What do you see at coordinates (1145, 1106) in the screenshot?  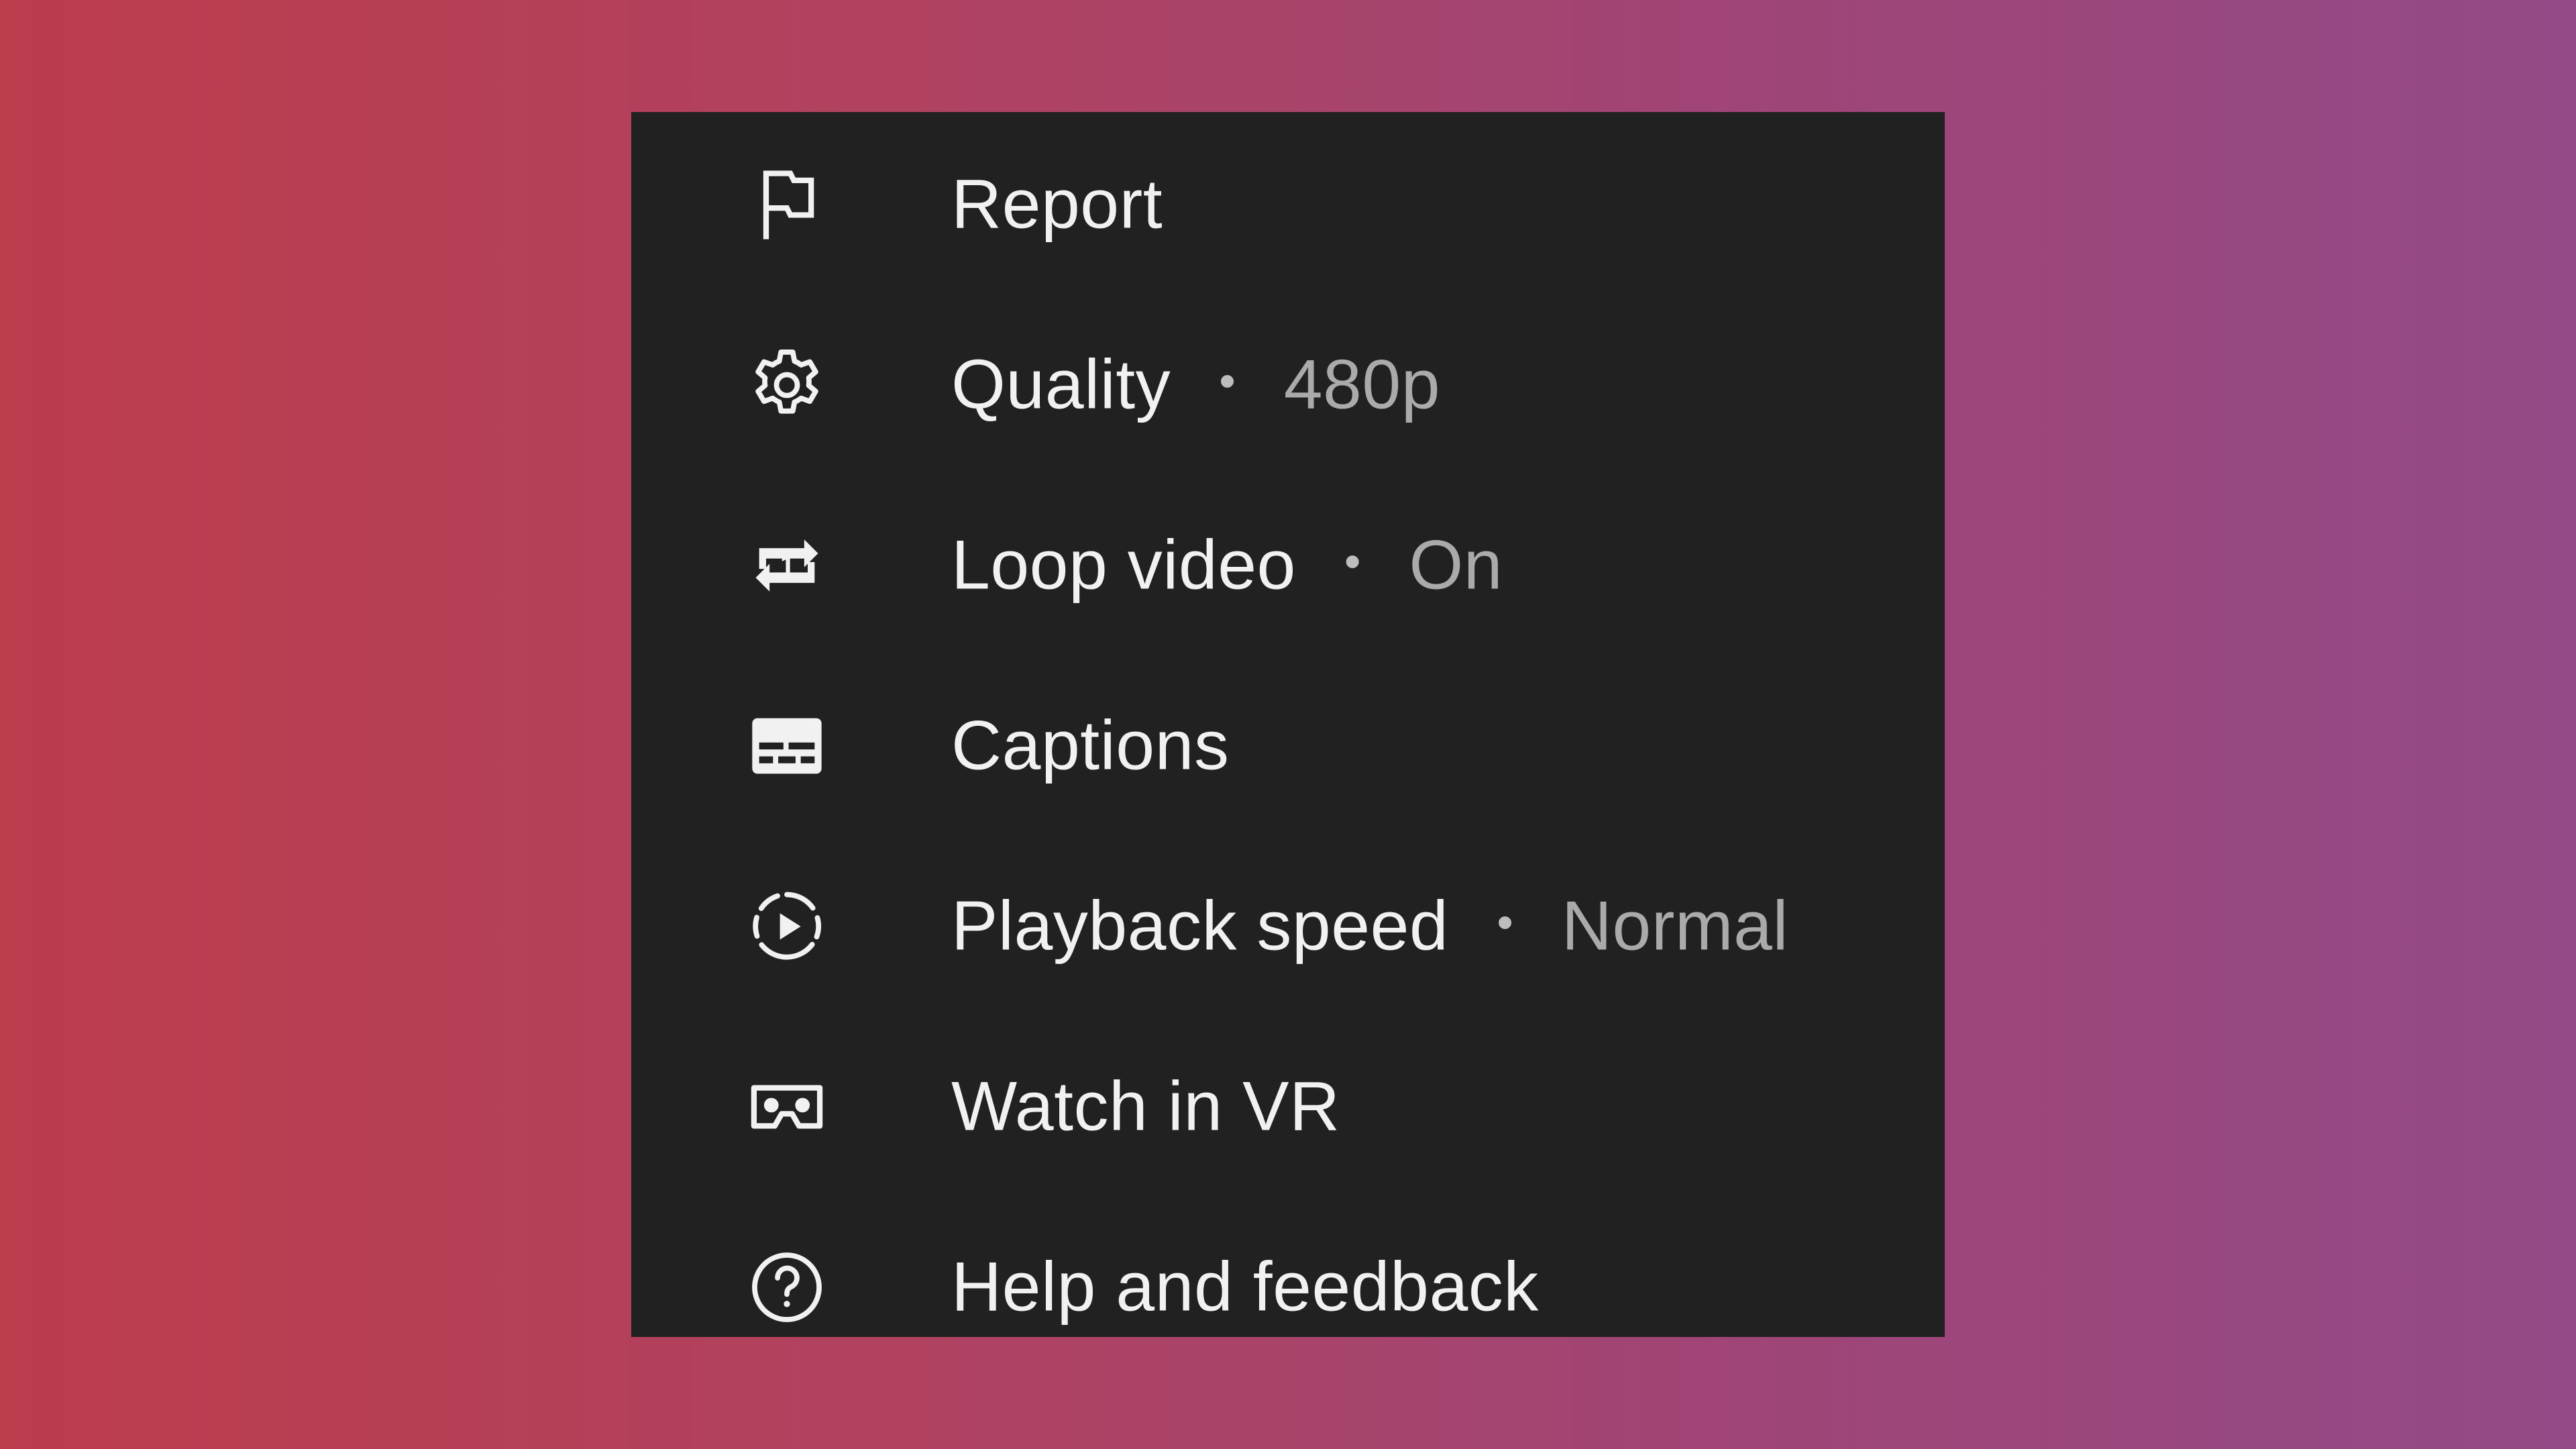 I see `menu-item-label: Watch in VR` at bounding box center [1145, 1106].